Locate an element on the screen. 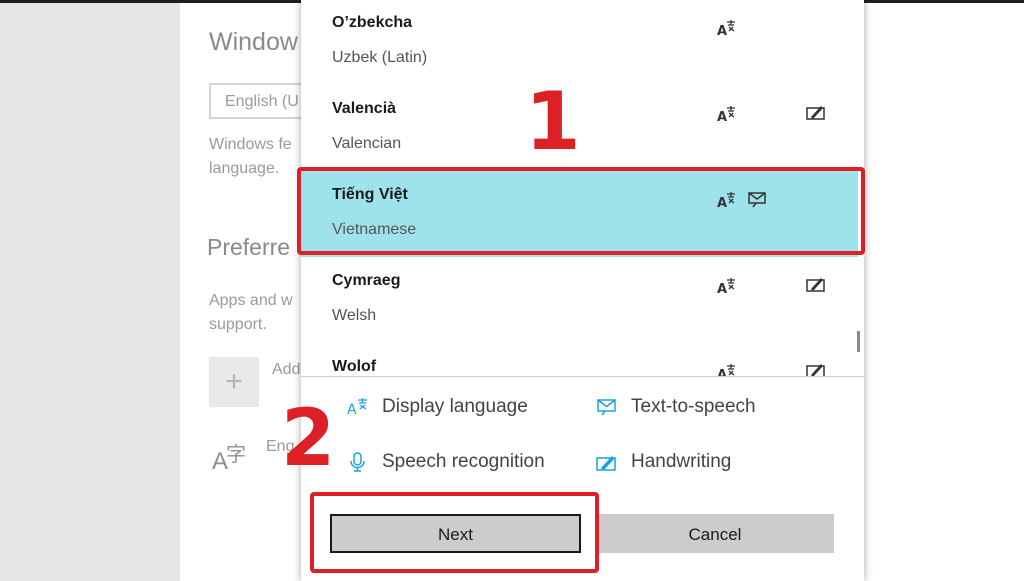  preferred-languages-description: Apps and w support. is located at coordinates (251, 312).